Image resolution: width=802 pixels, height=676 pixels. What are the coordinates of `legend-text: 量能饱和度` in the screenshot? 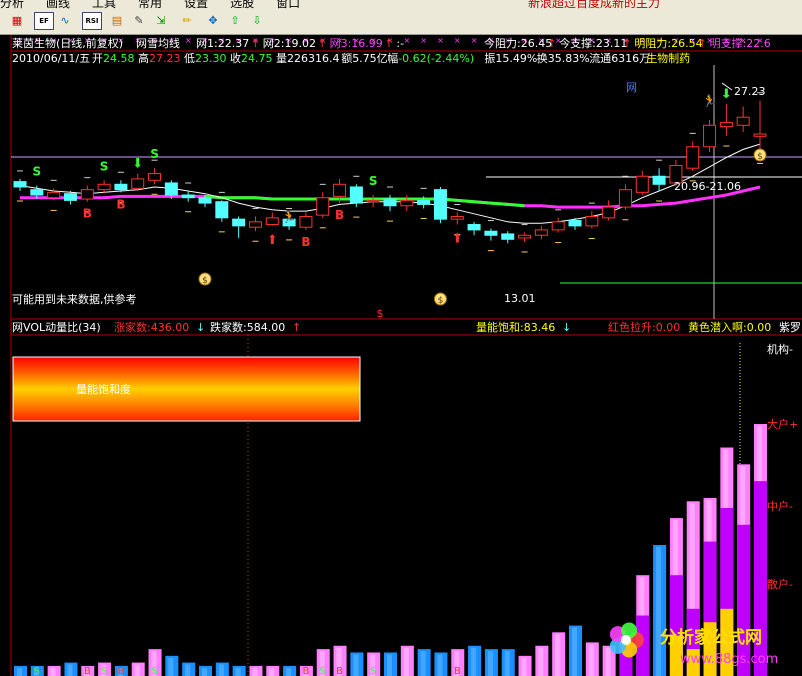 It's located at (103, 389).